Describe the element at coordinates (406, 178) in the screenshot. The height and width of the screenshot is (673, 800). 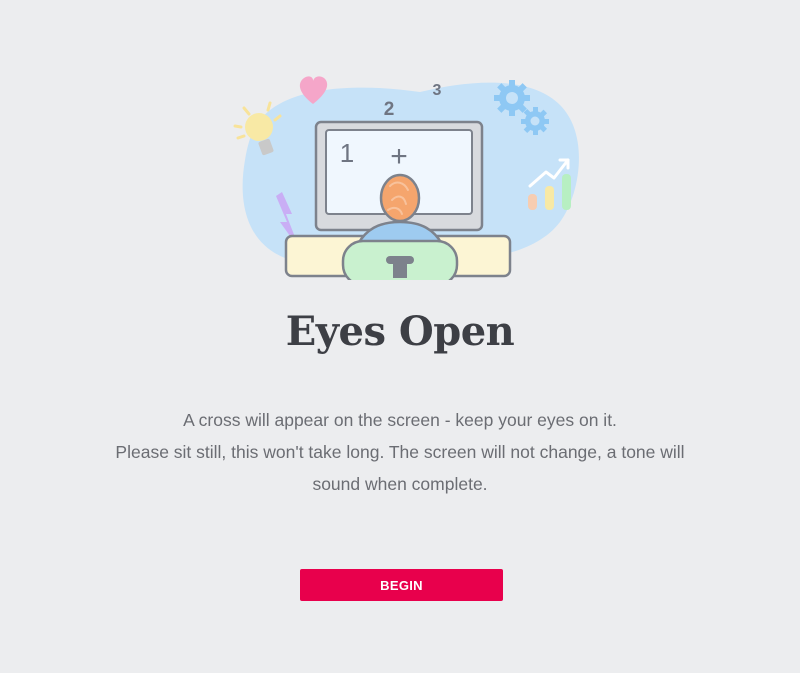
I see `meditation-illustration: 2 3 1 +` at that location.